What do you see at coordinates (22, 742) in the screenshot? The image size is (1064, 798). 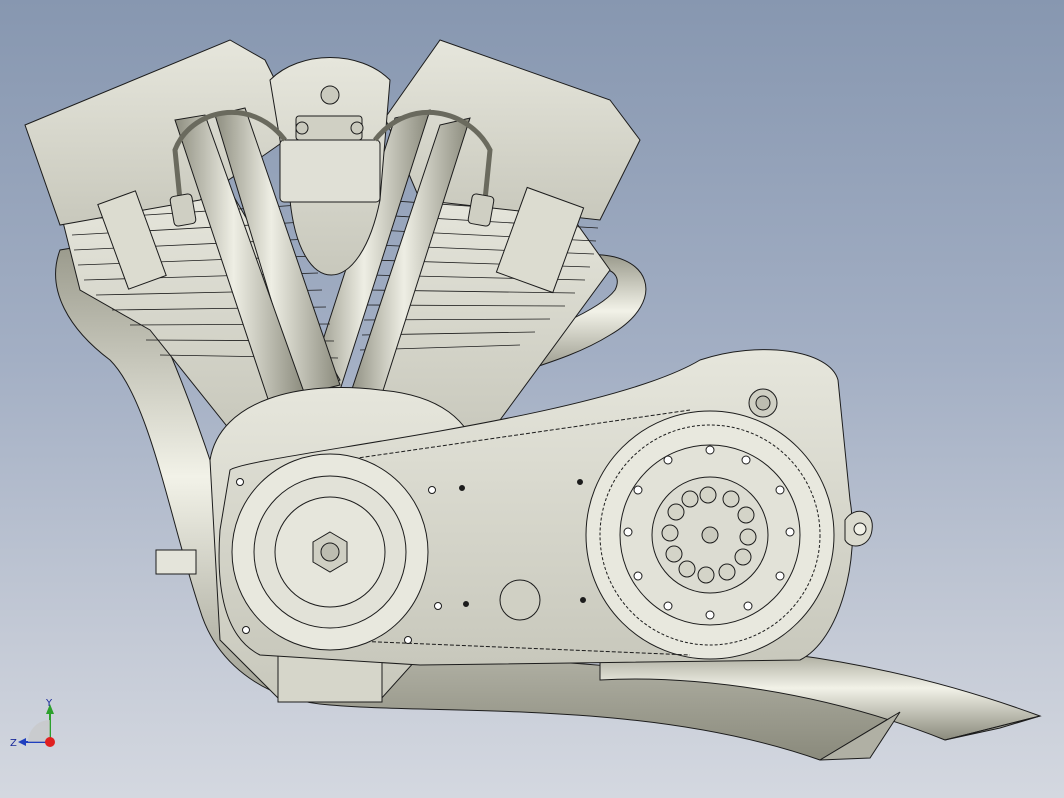 I see `z-axis-arrow` at bounding box center [22, 742].